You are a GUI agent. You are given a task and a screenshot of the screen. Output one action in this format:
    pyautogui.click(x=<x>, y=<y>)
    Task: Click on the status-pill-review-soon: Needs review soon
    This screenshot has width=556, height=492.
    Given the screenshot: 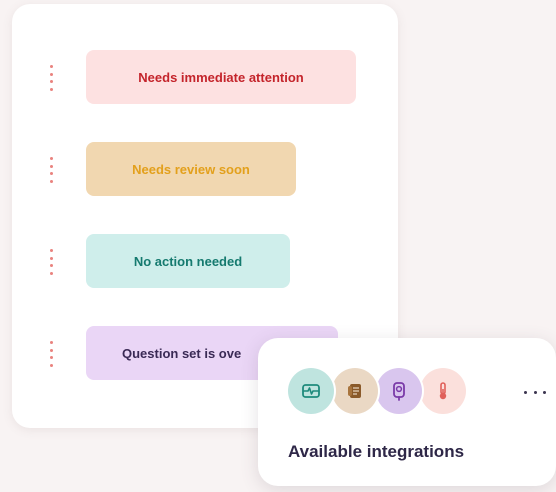 What is the action you would take?
    pyautogui.click(x=191, y=169)
    